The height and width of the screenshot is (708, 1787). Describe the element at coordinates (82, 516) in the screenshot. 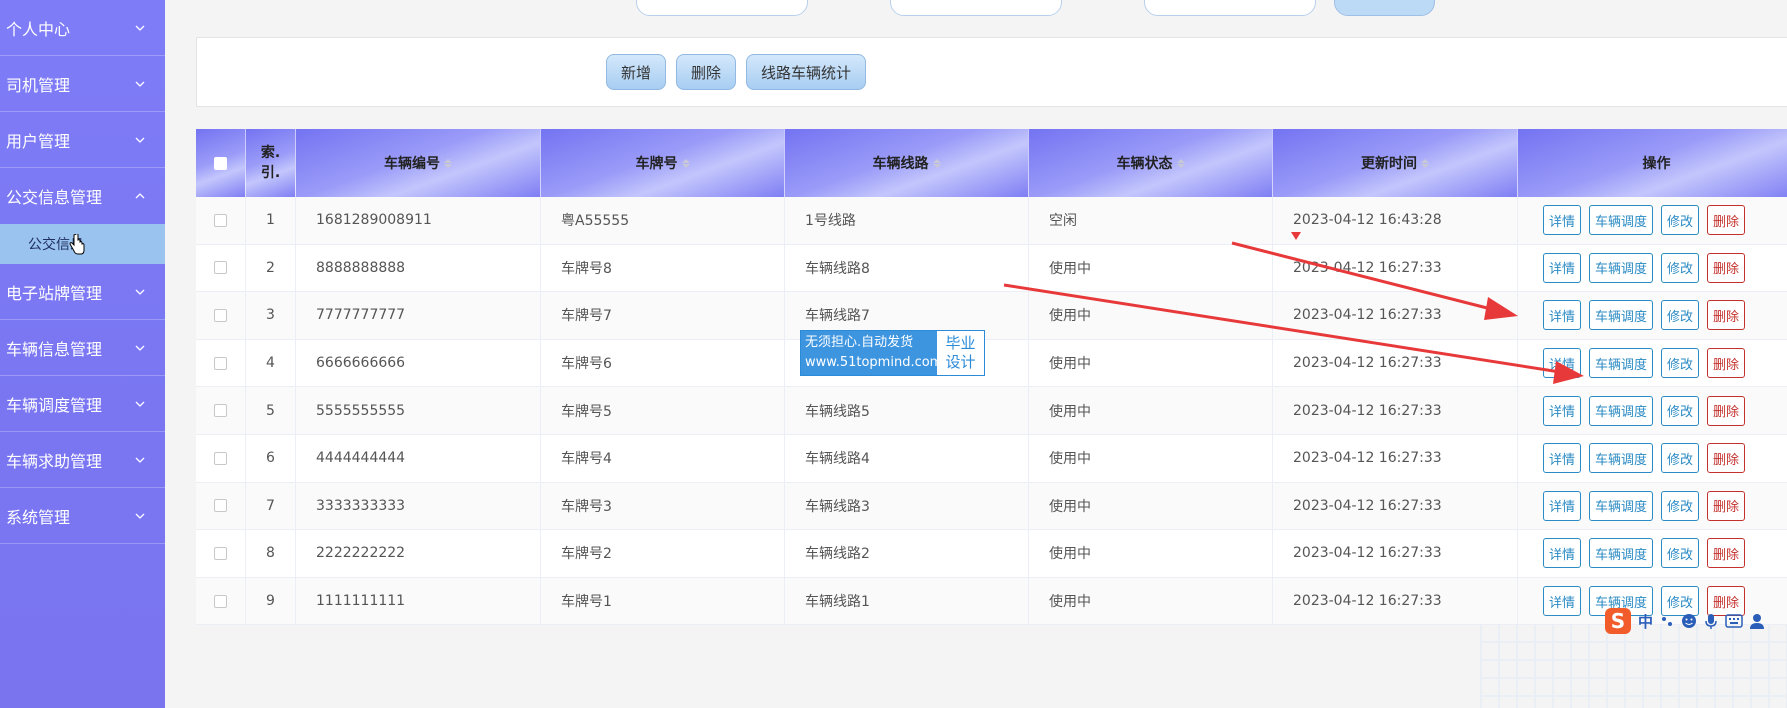

I see `sidebar-item-system-management: 系统管理` at that location.